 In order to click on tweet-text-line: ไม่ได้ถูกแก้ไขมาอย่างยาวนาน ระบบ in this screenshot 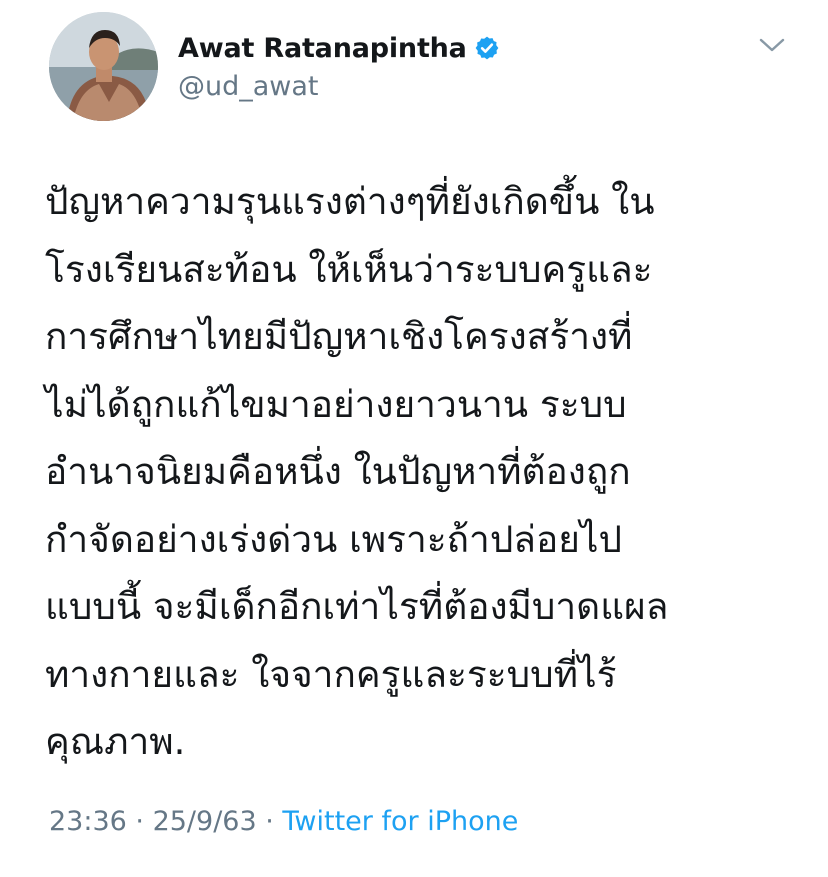, I will do `click(336, 404)`.